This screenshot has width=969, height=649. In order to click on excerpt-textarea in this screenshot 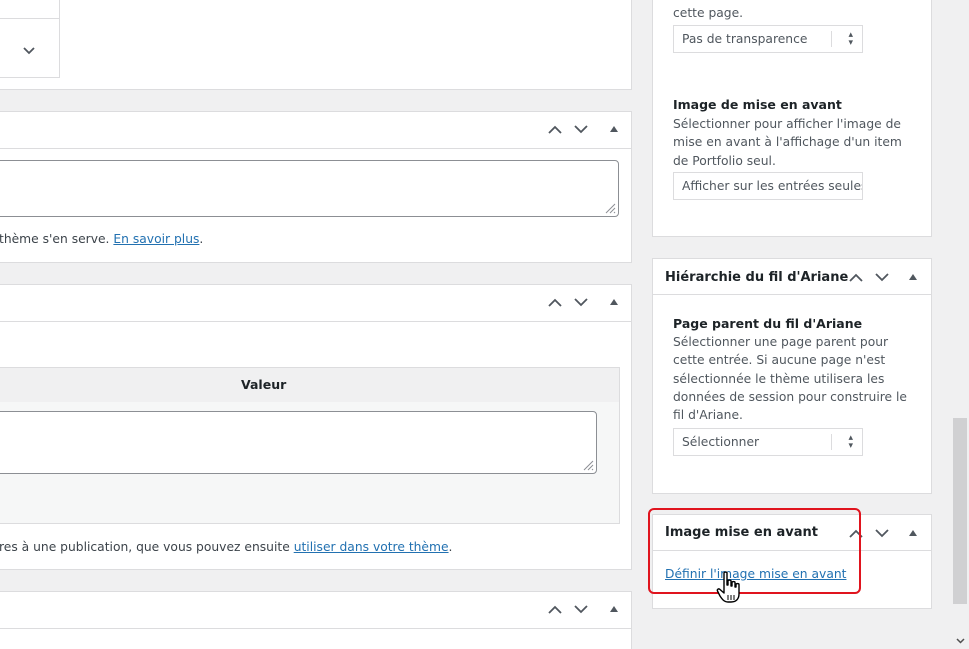, I will do `click(309, 188)`.